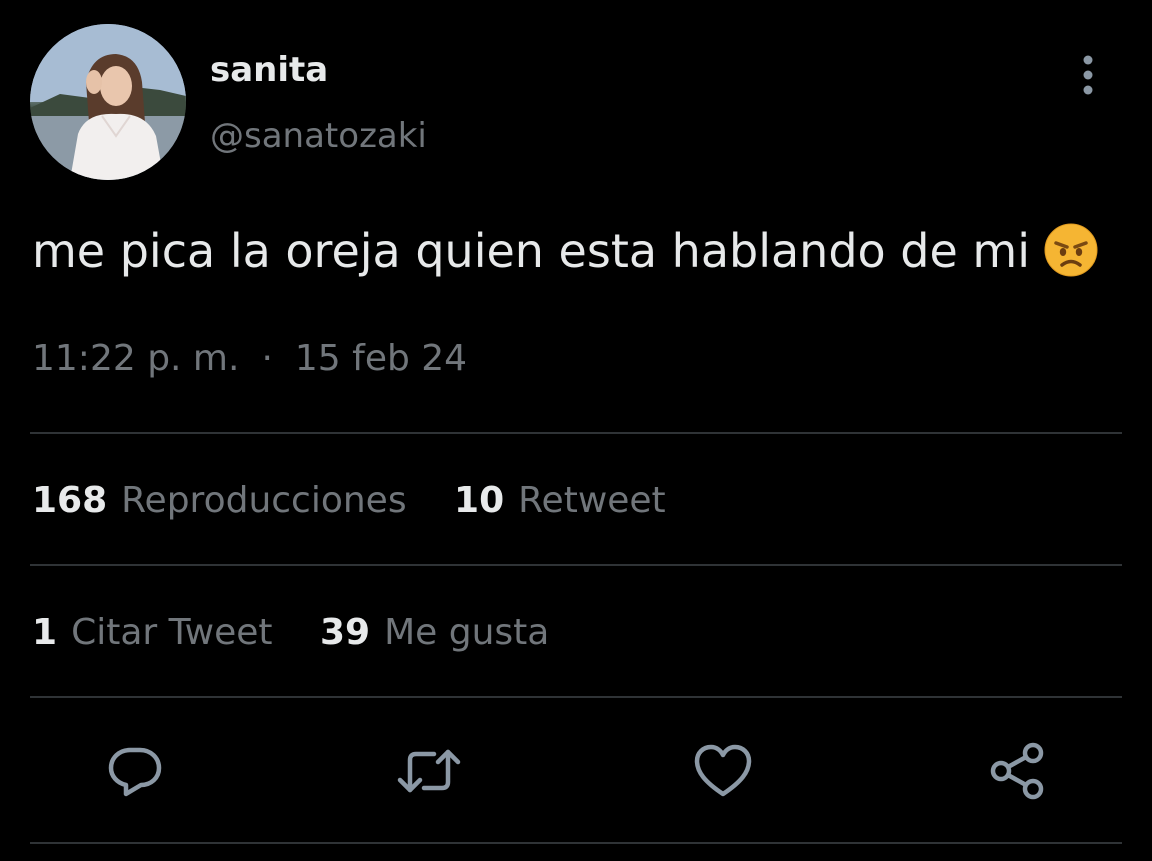 The height and width of the screenshot is (861, 1152). I want to click on views-count: 168, so click(70, 500).